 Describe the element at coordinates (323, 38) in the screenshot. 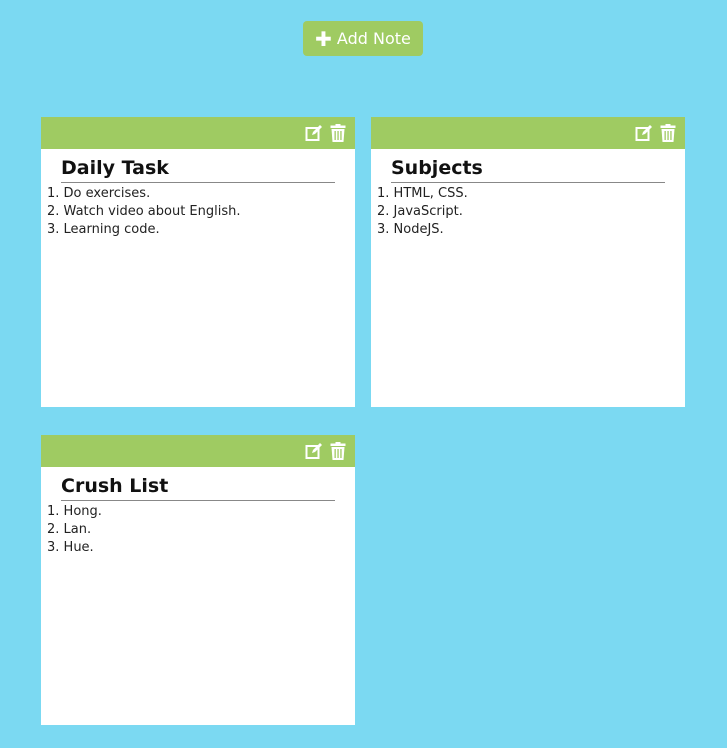

I see `plus-icon: ✚` at that location.